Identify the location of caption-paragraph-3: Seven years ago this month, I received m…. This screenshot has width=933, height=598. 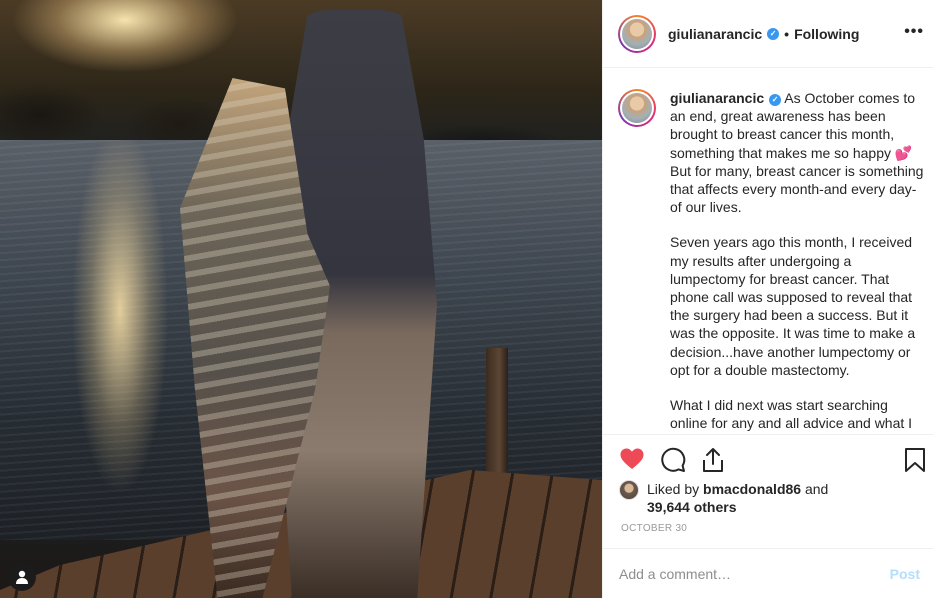
(793, 306).